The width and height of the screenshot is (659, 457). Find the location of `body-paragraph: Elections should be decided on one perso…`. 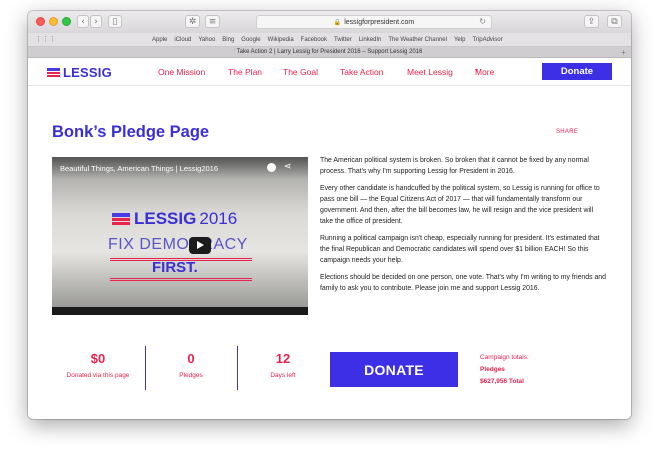

body-paragraph: Elections should be decided on one perso… is located at coordinates (463, 282).